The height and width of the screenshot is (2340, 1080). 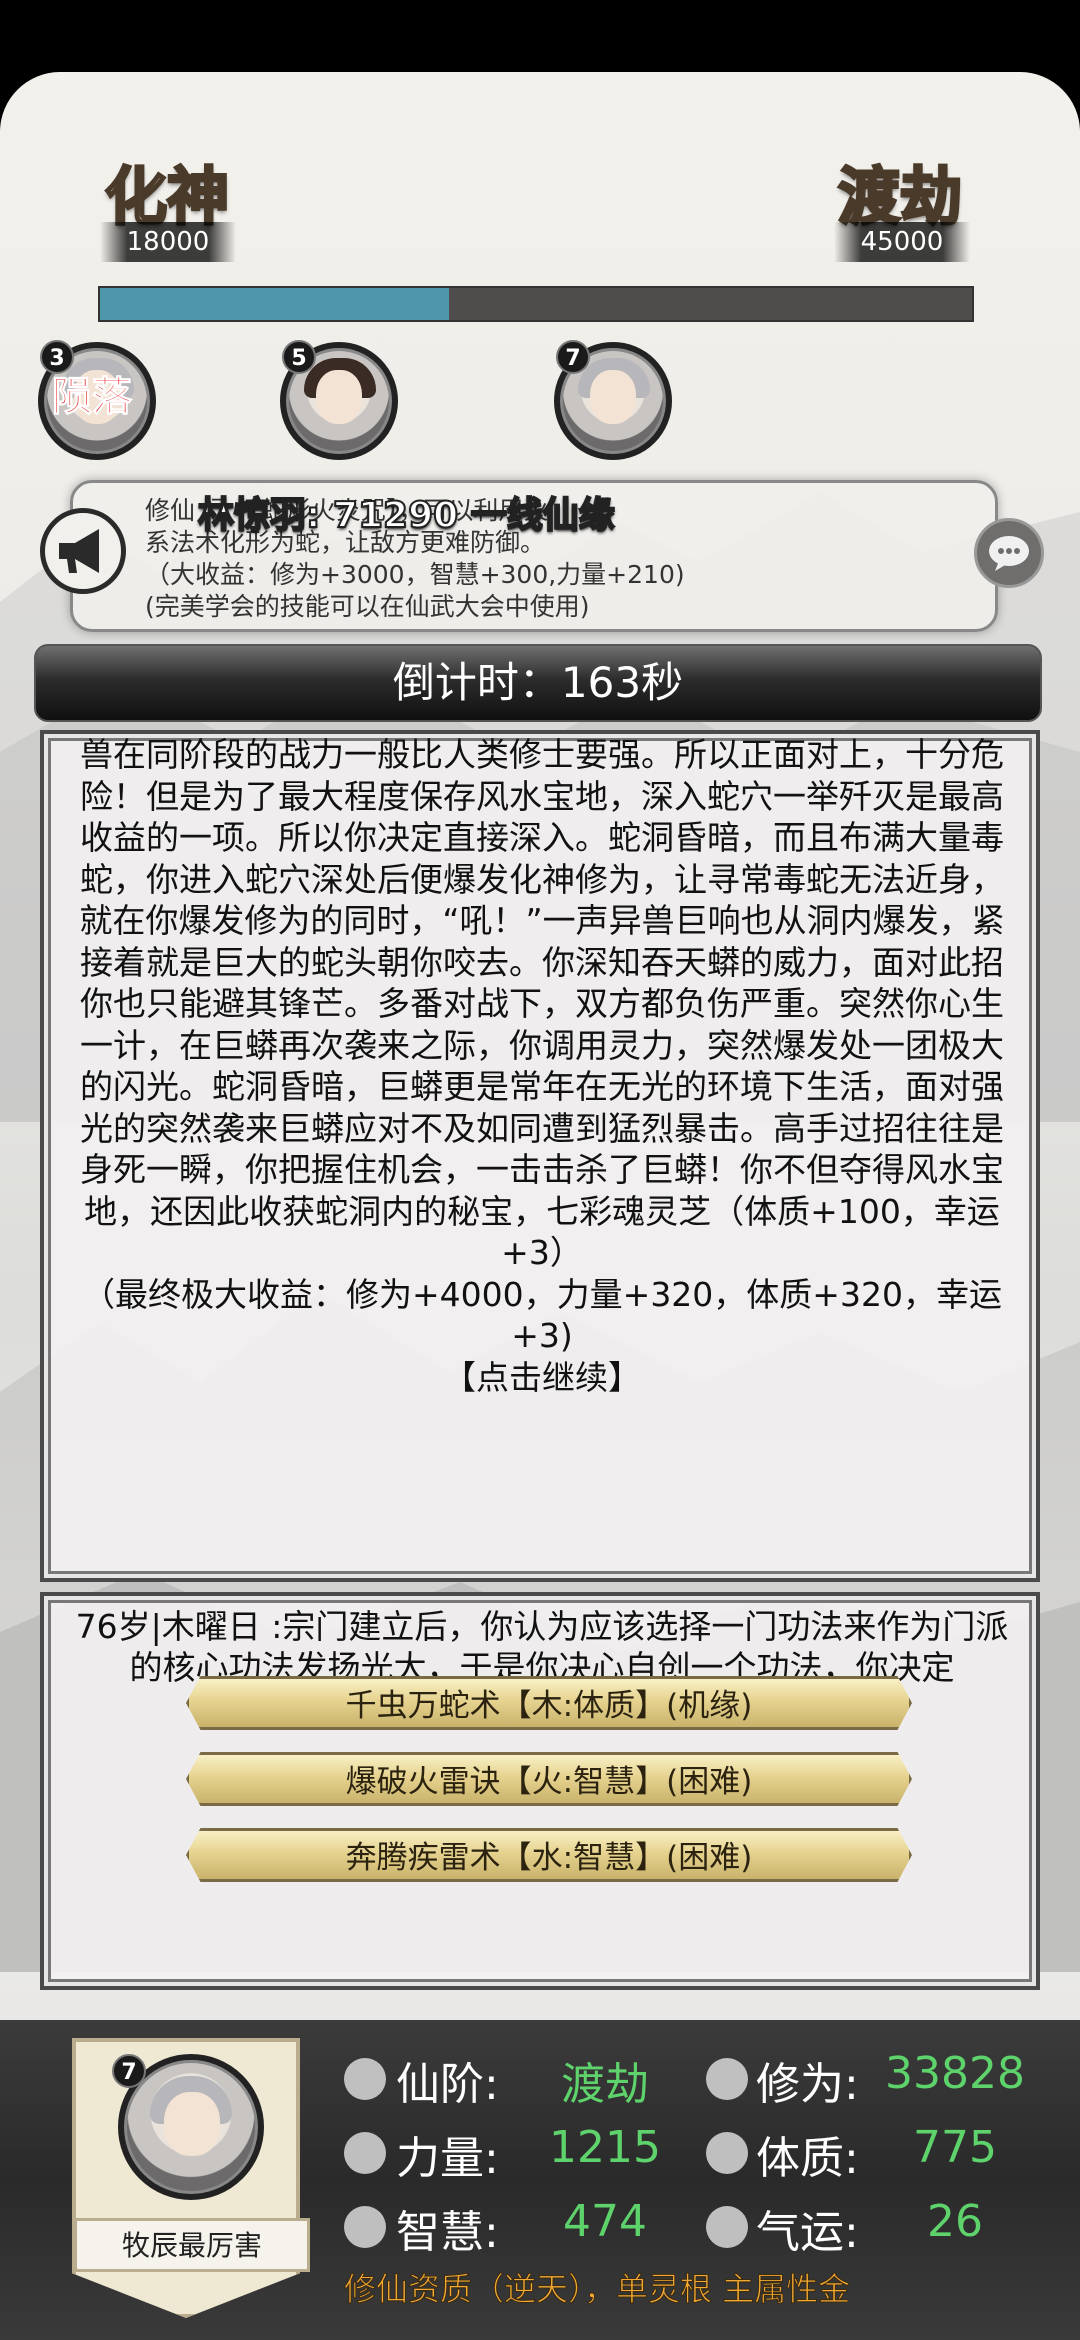 What do you see at coordinates (83, 551) in the screenshot?
I see `horn-icon` at bounding box center [83, 551].